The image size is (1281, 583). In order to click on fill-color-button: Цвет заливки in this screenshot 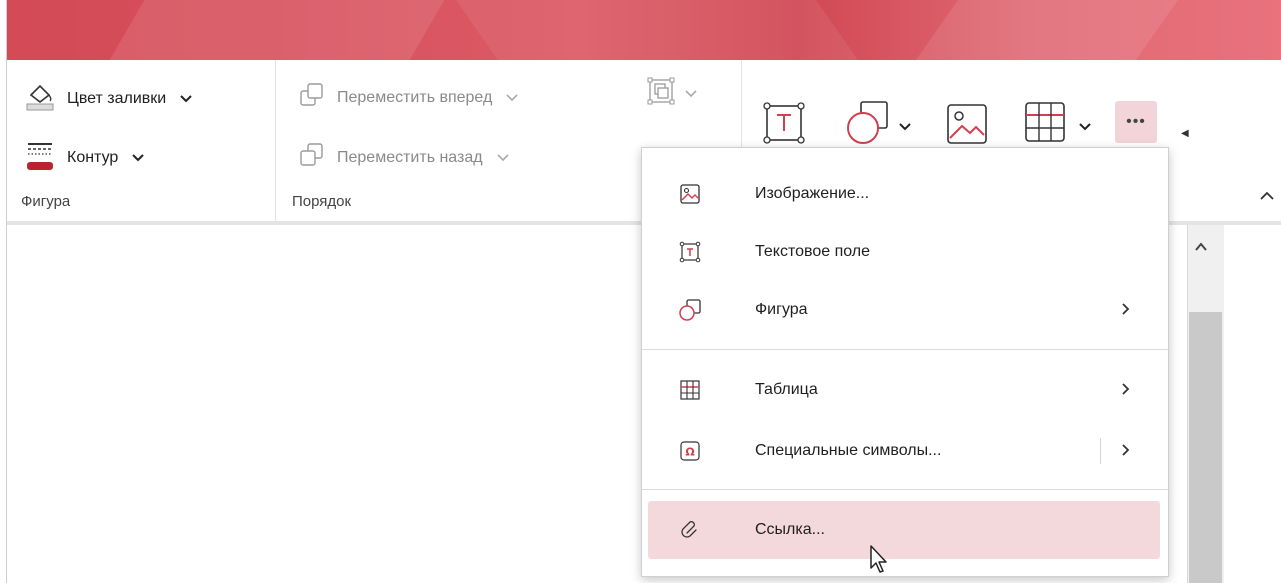, I will do `click(108, 98)`.